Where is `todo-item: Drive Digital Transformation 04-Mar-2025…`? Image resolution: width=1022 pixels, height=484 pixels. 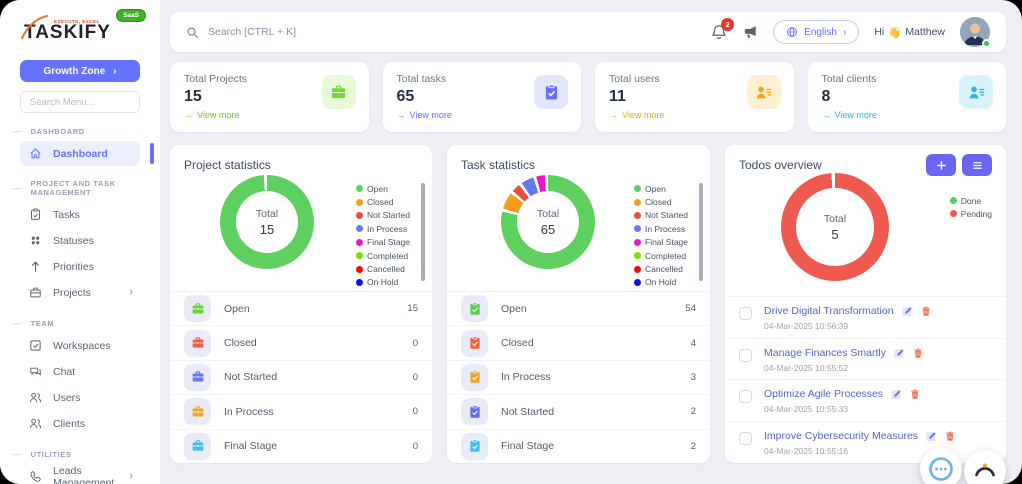
todo-item: Drive Digital Transformation 04-Mar-2025… is located at coordinates (865, 317).